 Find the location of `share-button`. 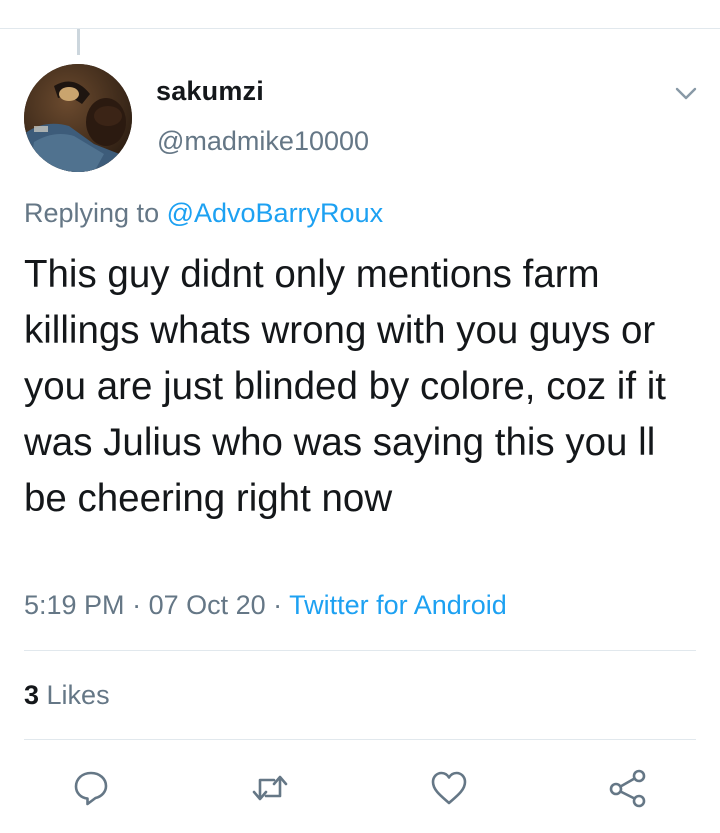

share-button is located at coordinates (628, 788).